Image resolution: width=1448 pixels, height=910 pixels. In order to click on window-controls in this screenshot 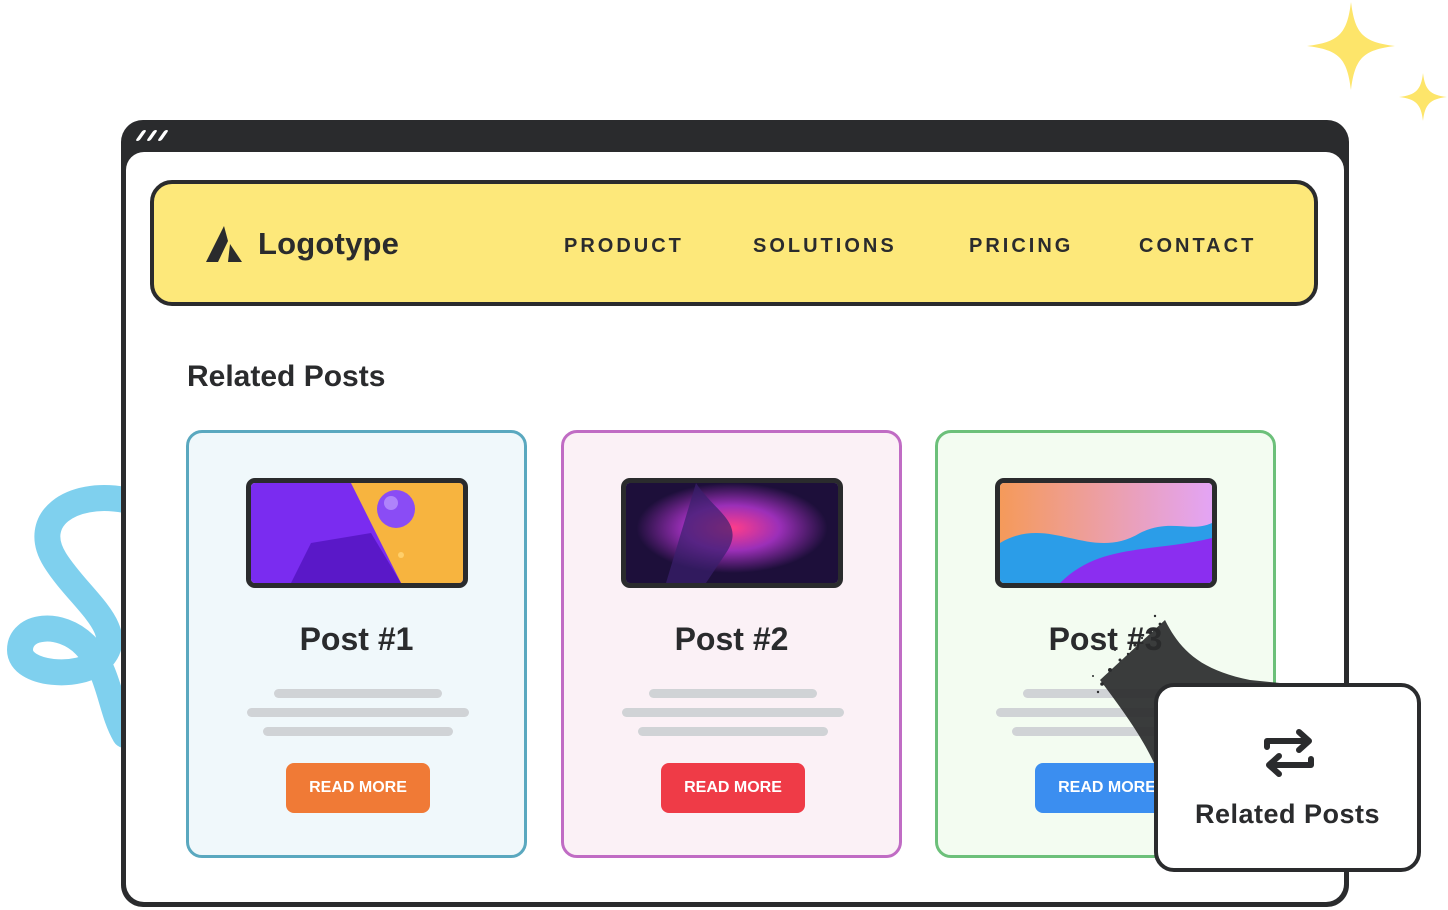, I will do `click(152, 137)`.